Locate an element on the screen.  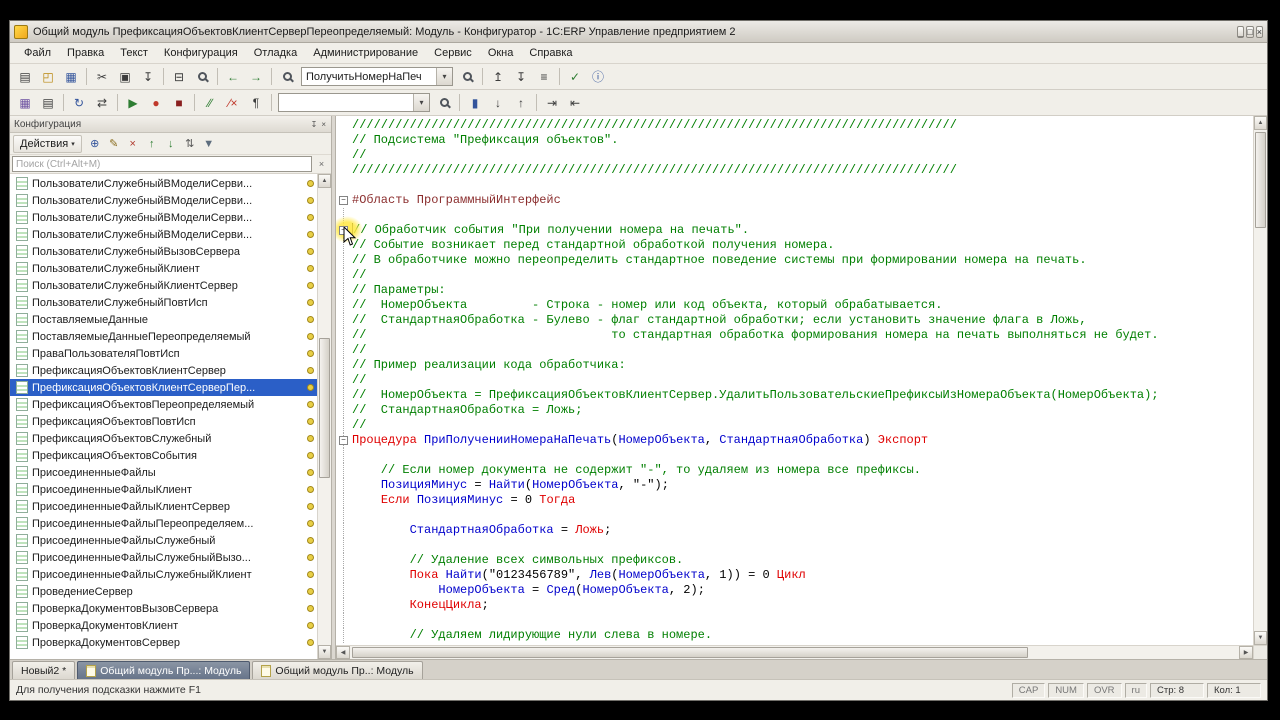
previous-bookmark-button: ↑ is located at coordinates (521, 102).